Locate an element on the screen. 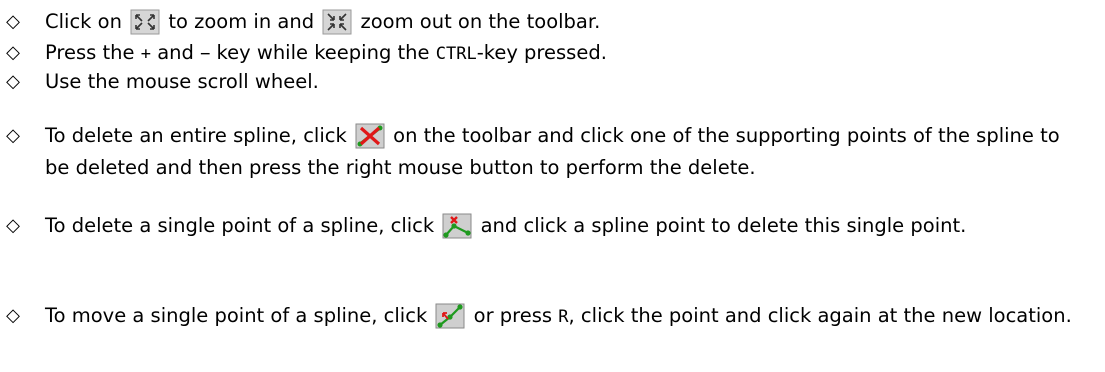 This screenshot has height=372, width=1105. move-point-icon is located at coordinates (450, 316).